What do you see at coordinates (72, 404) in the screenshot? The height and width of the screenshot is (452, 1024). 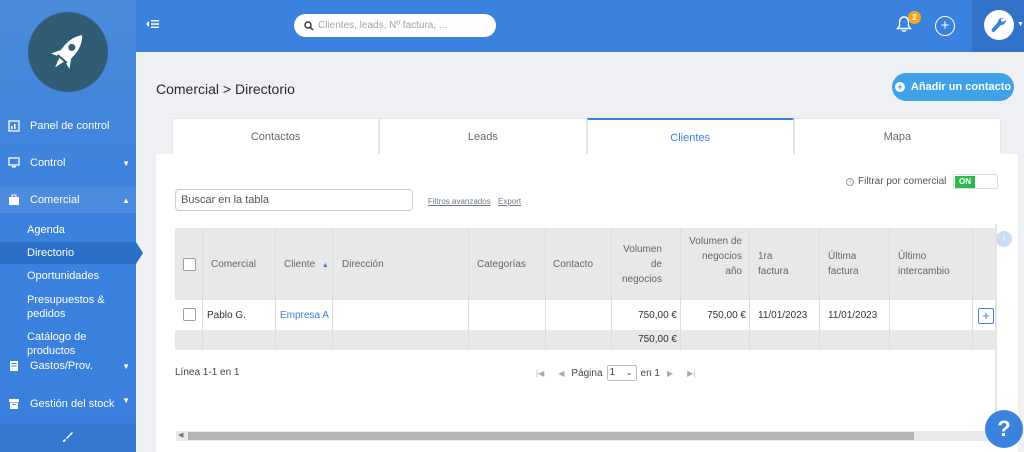 I see `nav-label: Gestión del stock` at bounding box center [72, 404].